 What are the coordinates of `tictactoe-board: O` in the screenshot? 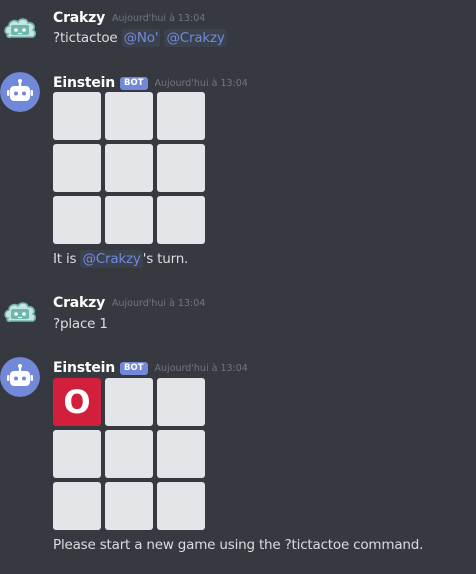 It's located at (129, 454).